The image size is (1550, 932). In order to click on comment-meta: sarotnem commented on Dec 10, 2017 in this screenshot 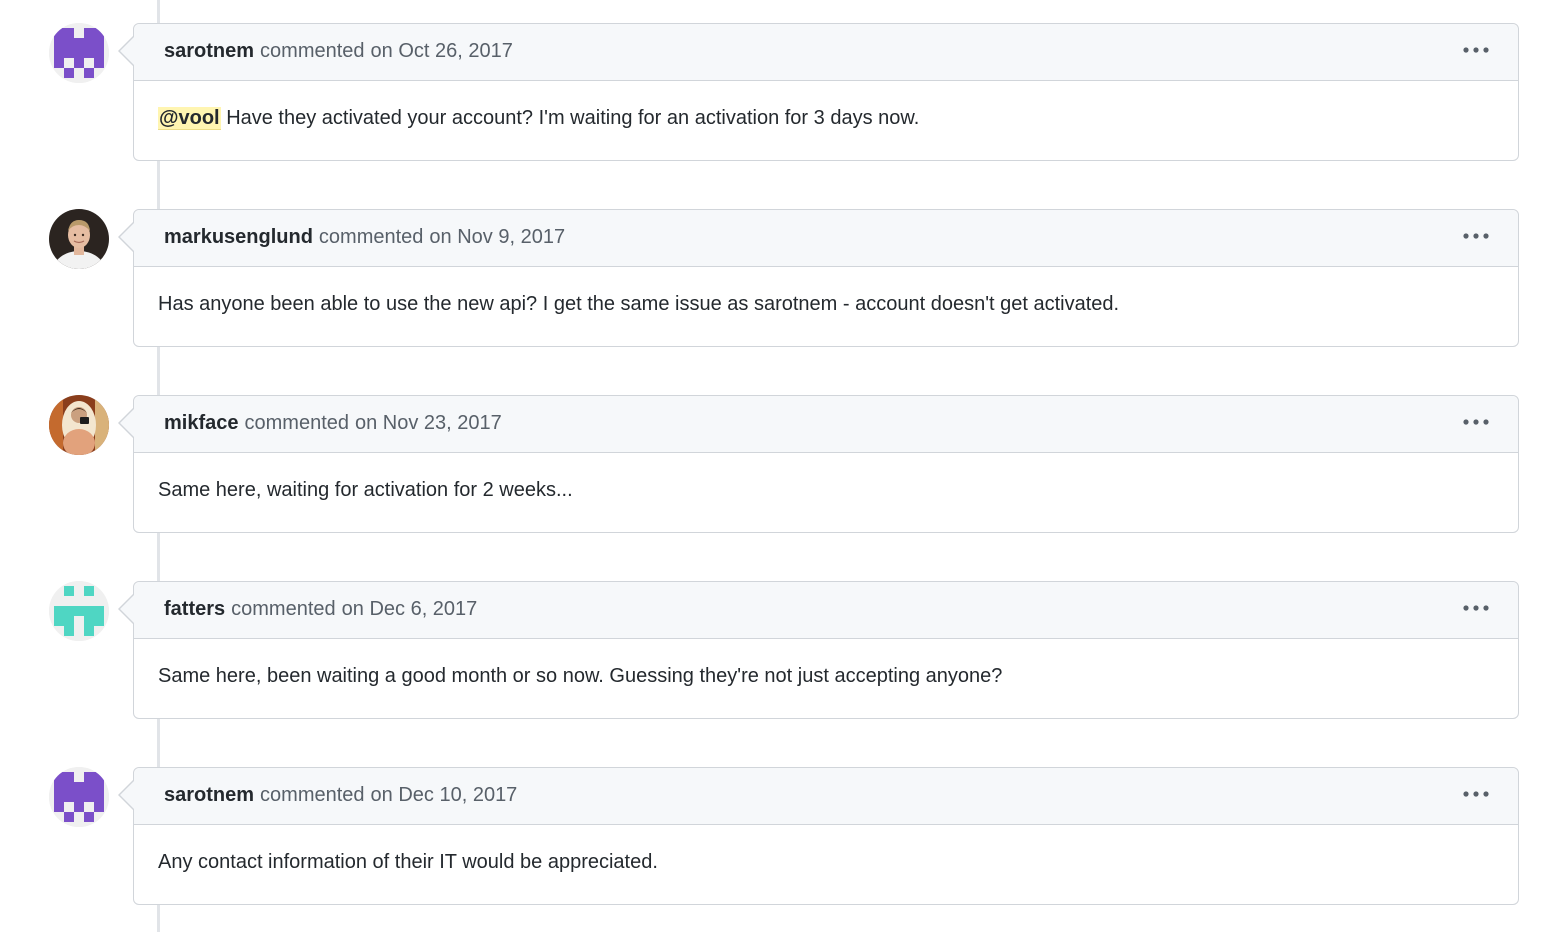, I will do `click(340, 795)`.